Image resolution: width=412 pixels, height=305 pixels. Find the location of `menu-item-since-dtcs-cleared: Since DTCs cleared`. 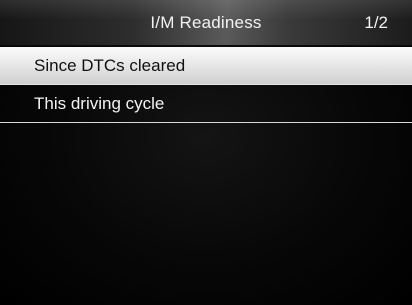

menu-item-since-dtcs-cleared: Since DTCs cleared is located at coordinates (206, 66).